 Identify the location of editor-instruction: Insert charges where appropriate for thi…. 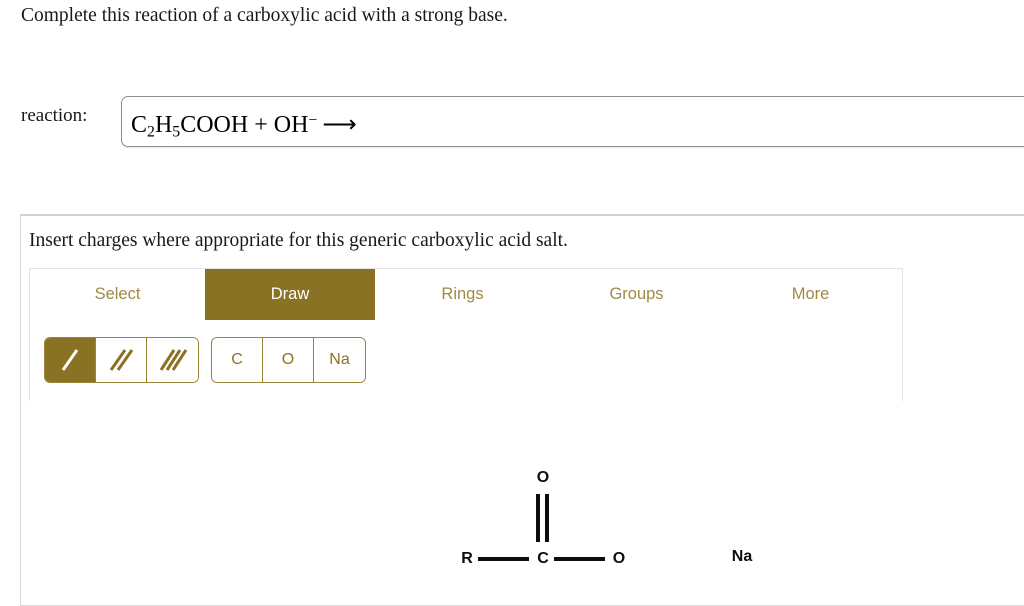
(298, 240).